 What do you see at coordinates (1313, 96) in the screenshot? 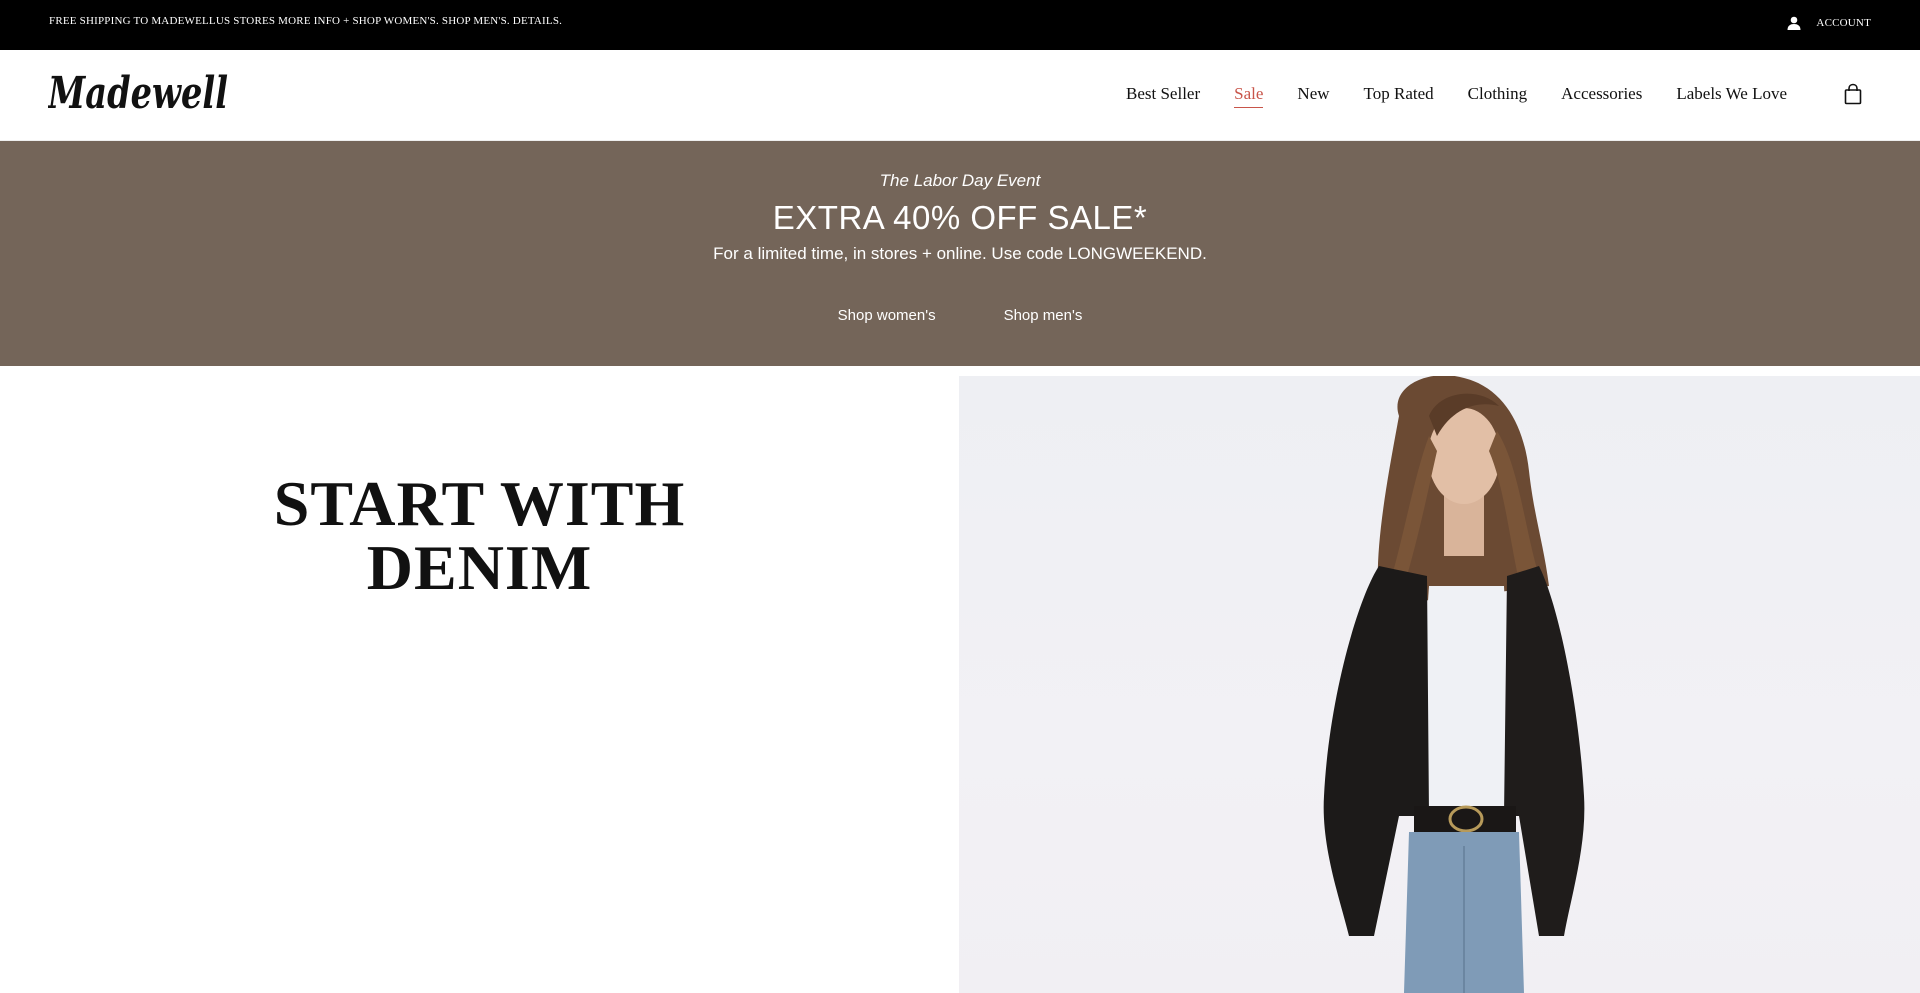
I see `nav-new: New` at bounding box center [1313, 96].